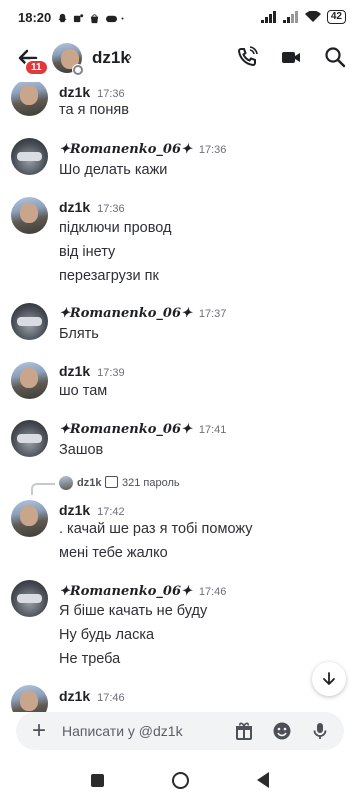 Image resolution: width=360 pixels, height=800 pixels. I want to click on message-timestamp: 17:39, so click(111, 373).